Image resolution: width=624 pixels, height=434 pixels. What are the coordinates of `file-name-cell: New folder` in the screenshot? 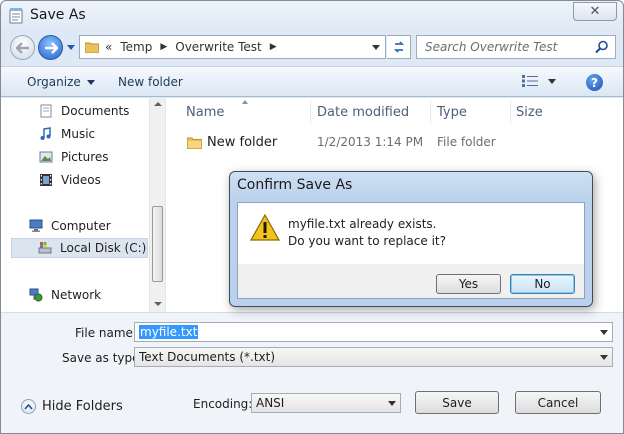 It's located at (242, 142).